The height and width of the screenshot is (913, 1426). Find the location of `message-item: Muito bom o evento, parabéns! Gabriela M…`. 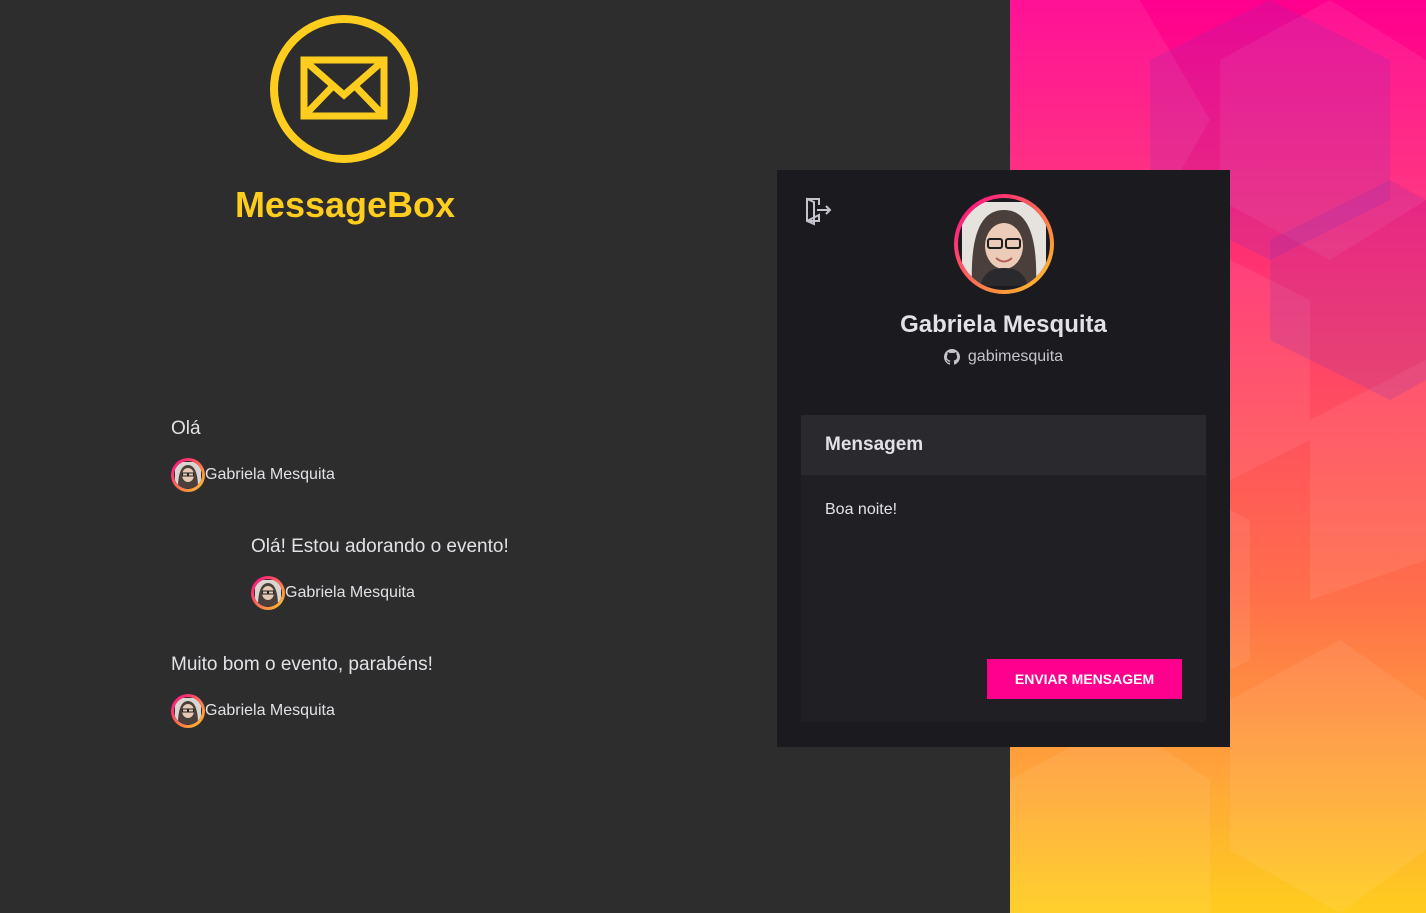

message-item: Muito bom o evento, parabéns! Gabriela M… is located at coordinates (302, 691).